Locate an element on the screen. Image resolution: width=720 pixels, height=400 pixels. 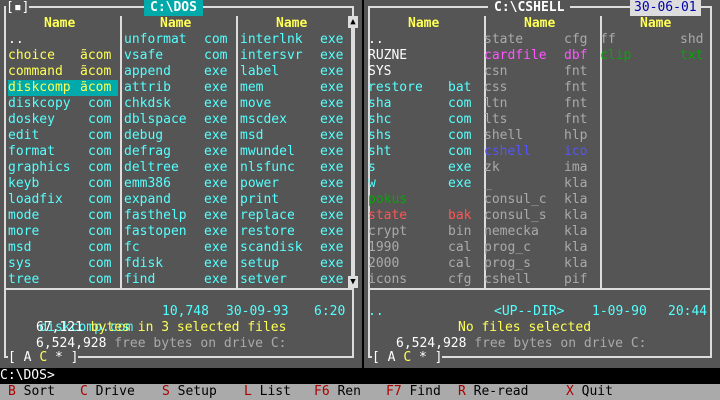
key-setup-button: S Setup is located at coordinates (189, 392).